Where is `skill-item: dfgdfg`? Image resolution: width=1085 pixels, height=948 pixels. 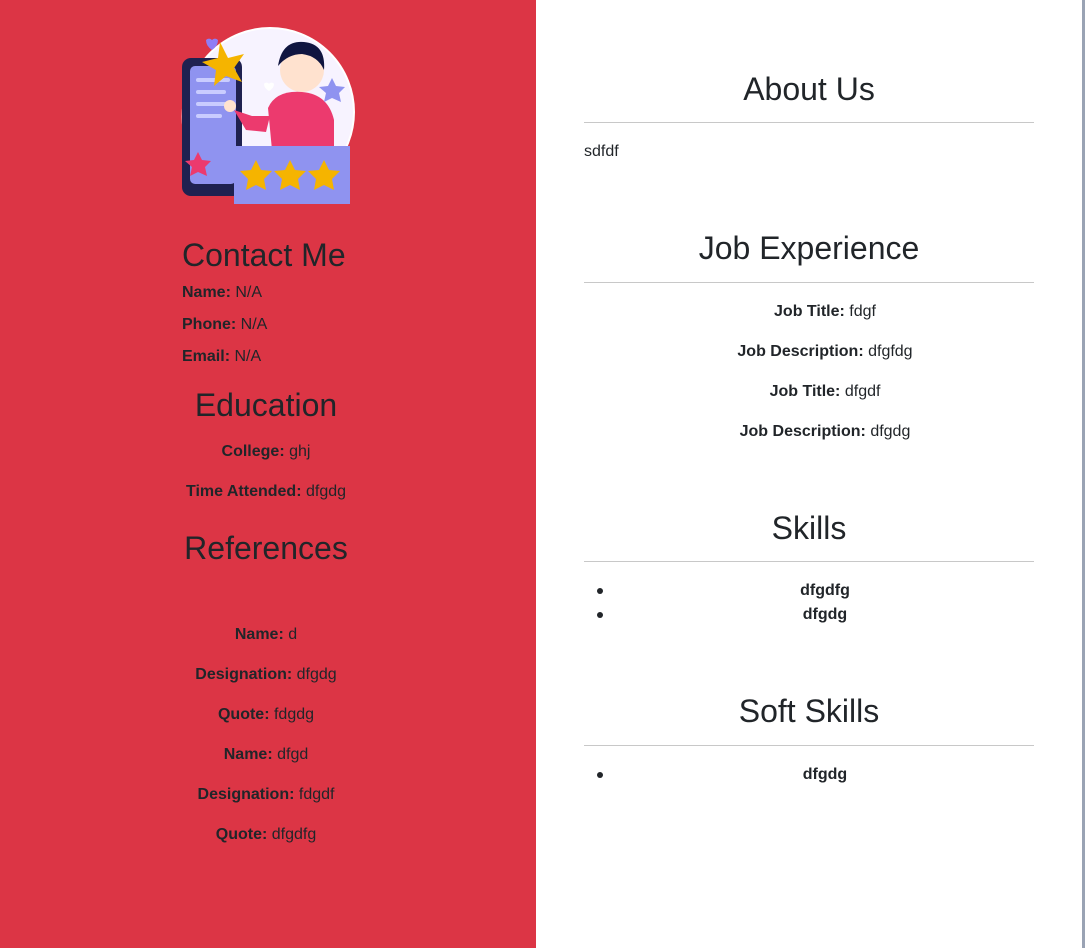
skill-item: dfgdfg is located at coordinates (825, 590).